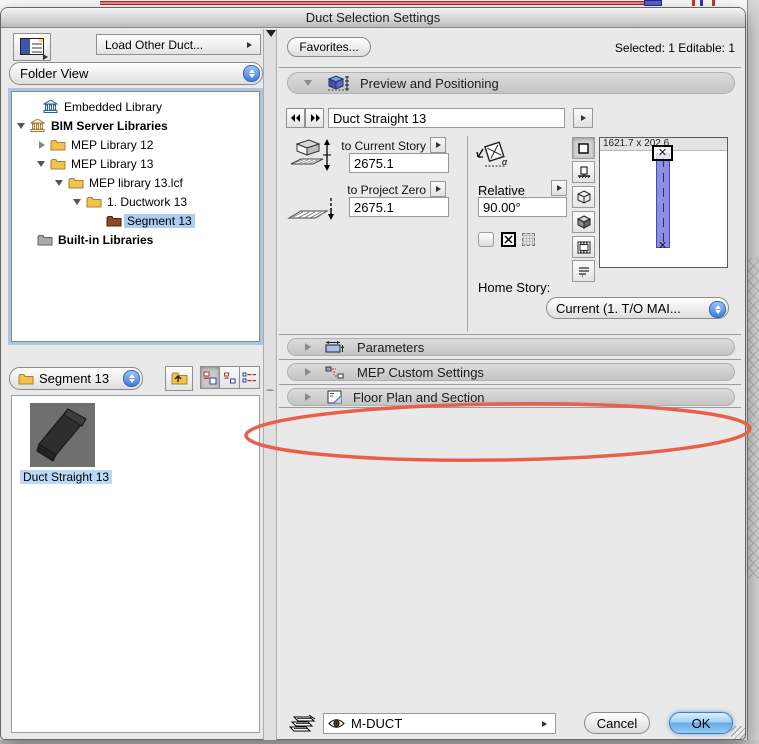 This screenshot has height=744, width=759. Describe the element at coordinates (663, 246) in the screenshot. I see `endpoint-marker-icon: ✕` at that location.